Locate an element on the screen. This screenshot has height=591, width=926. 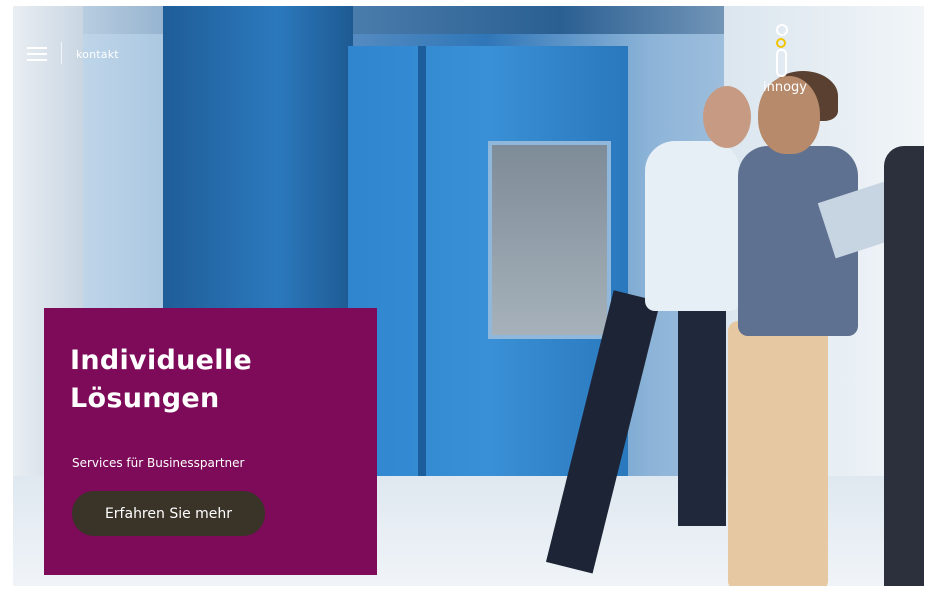
hero-subtitle: Services für Businesspartner is located at coordinates (158, 463).